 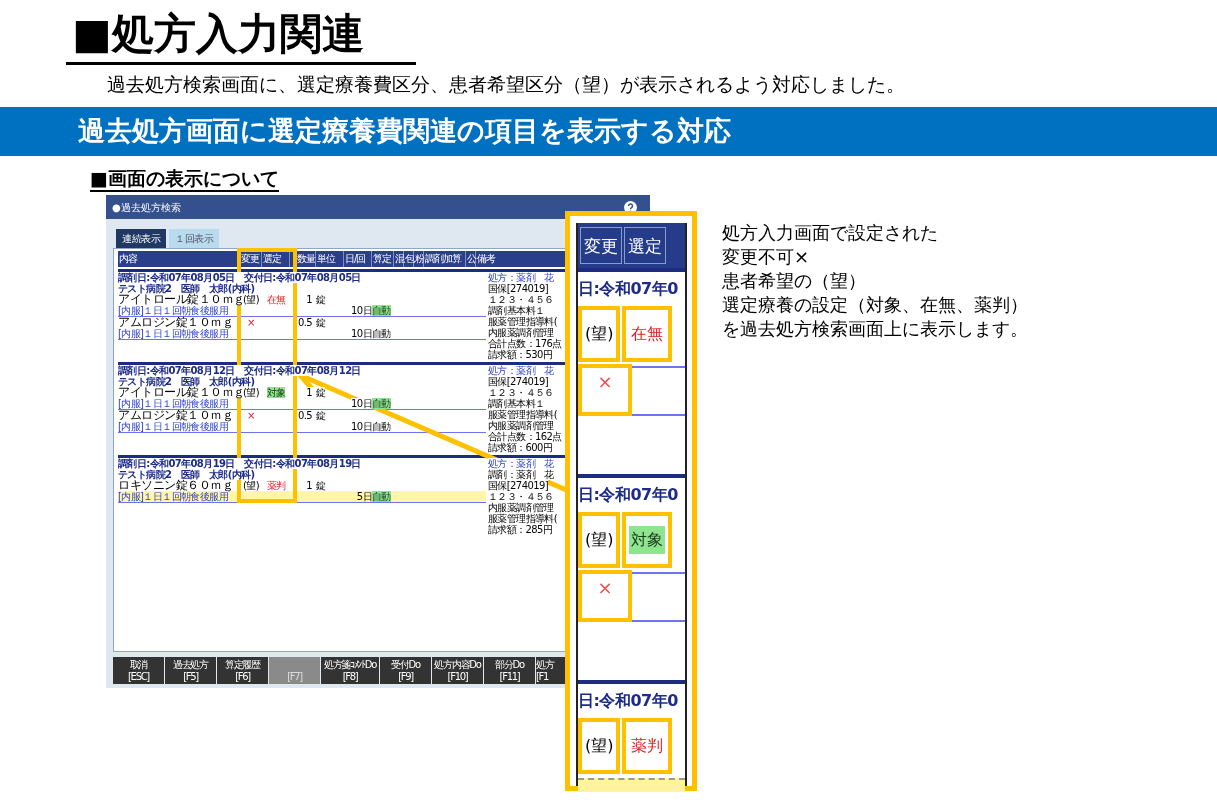 I want to click on window-title: ●過去処方検索, so click(x=146, y=207).